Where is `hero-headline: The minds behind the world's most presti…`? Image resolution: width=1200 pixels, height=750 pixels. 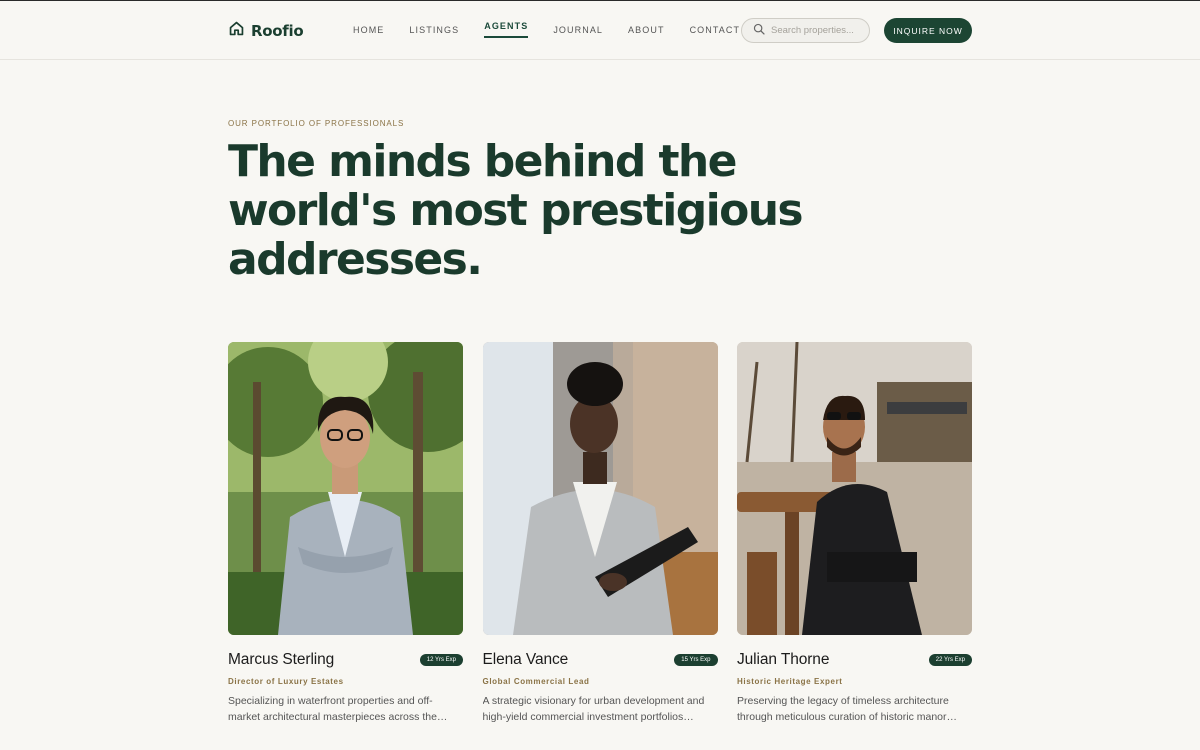 hero-headline: The minds behind the world's most presti… is located at coordinates (528, 210).